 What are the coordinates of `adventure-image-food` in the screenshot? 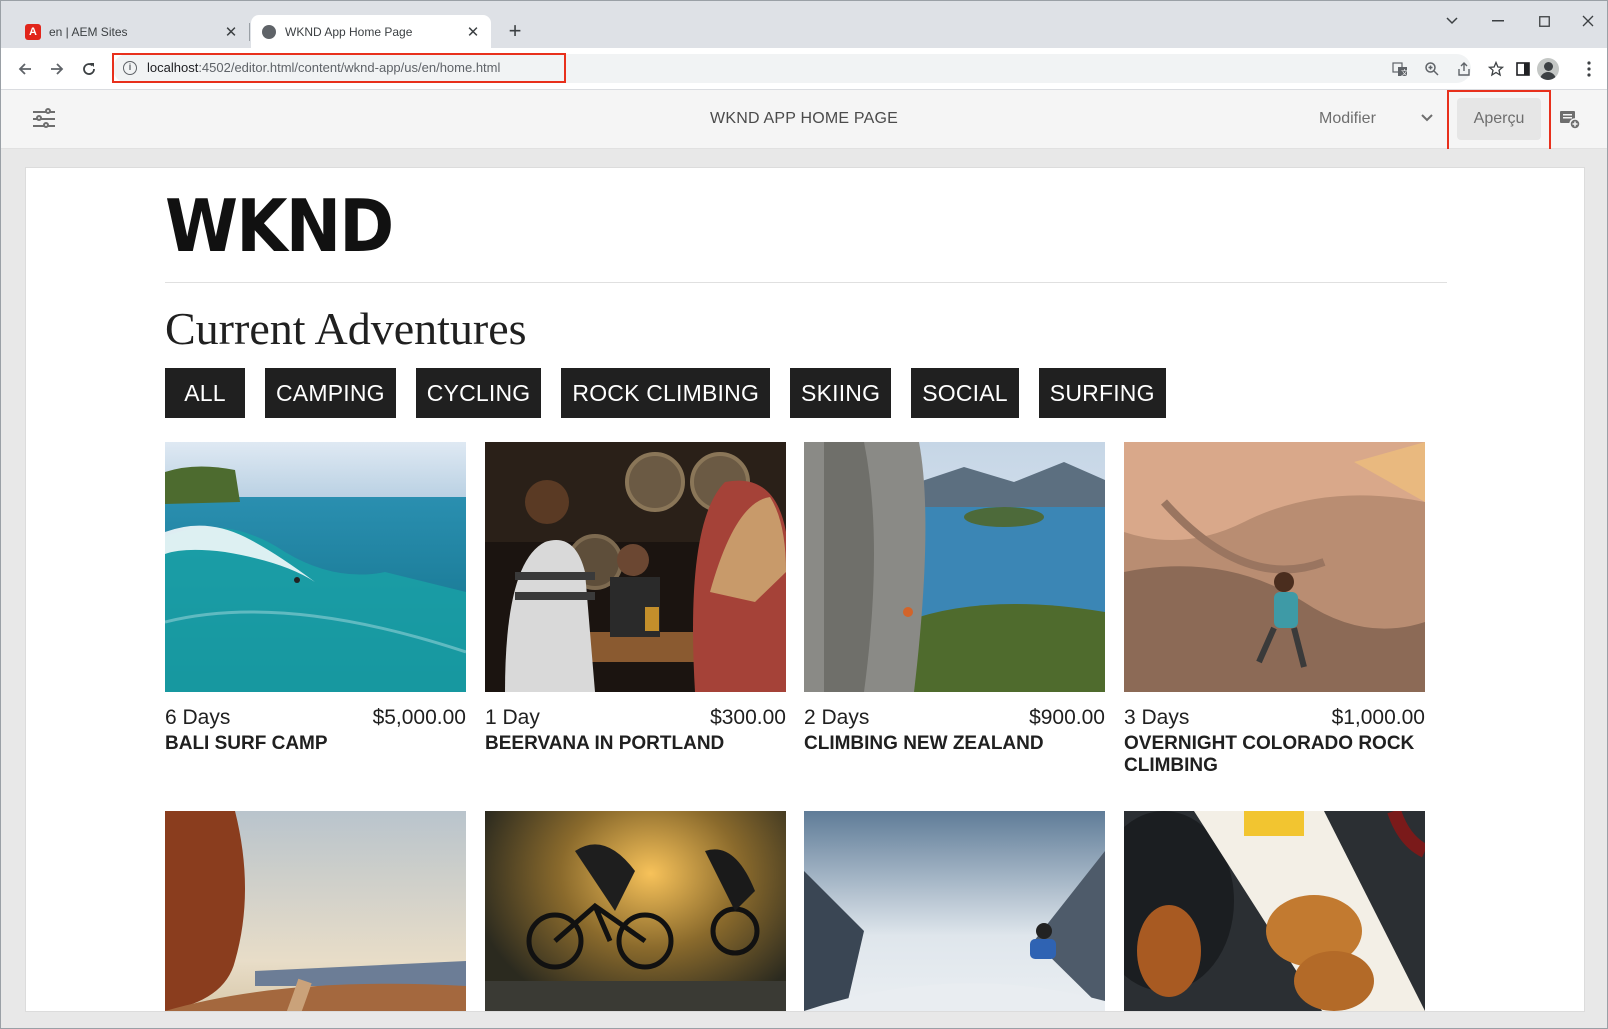 It's located at (1274, 911).